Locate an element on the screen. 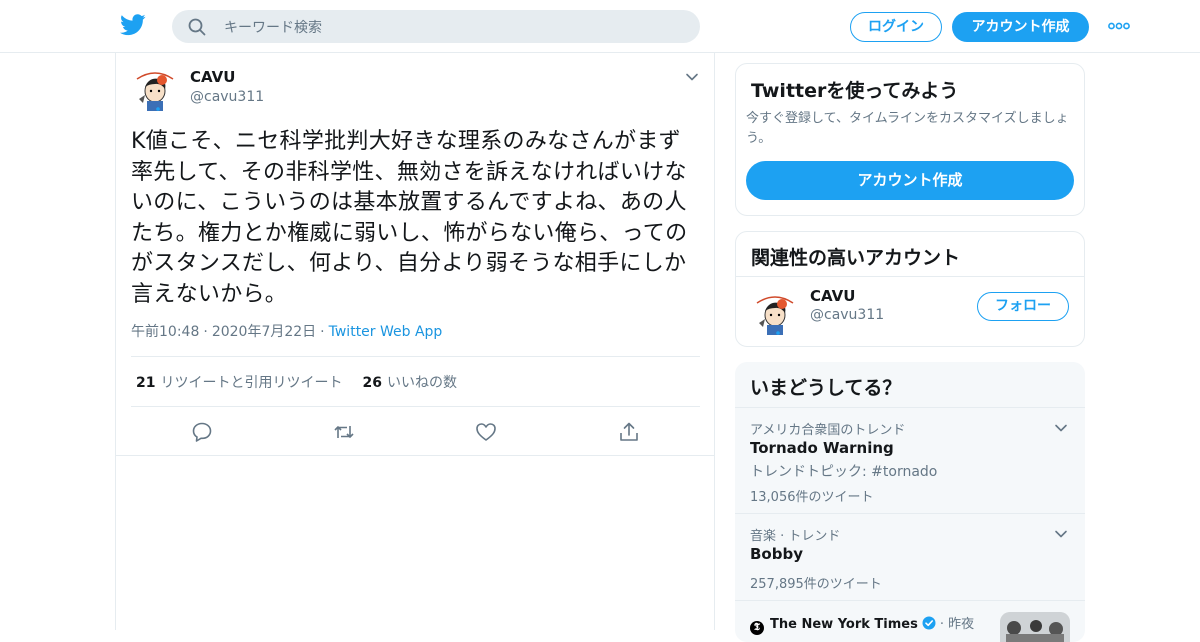 The image size is (1200, 642). tweet-date: 2020年7月22日 is located at coordinates (264, 332).